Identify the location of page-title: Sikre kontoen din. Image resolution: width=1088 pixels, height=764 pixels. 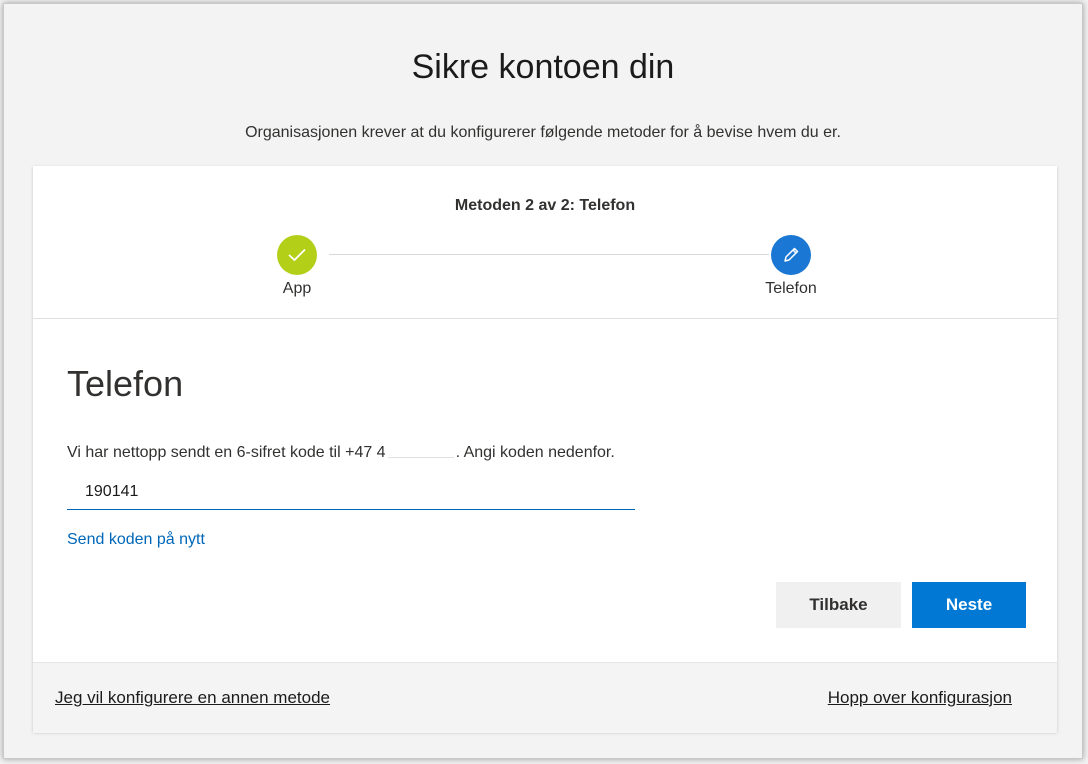
(543, 67).